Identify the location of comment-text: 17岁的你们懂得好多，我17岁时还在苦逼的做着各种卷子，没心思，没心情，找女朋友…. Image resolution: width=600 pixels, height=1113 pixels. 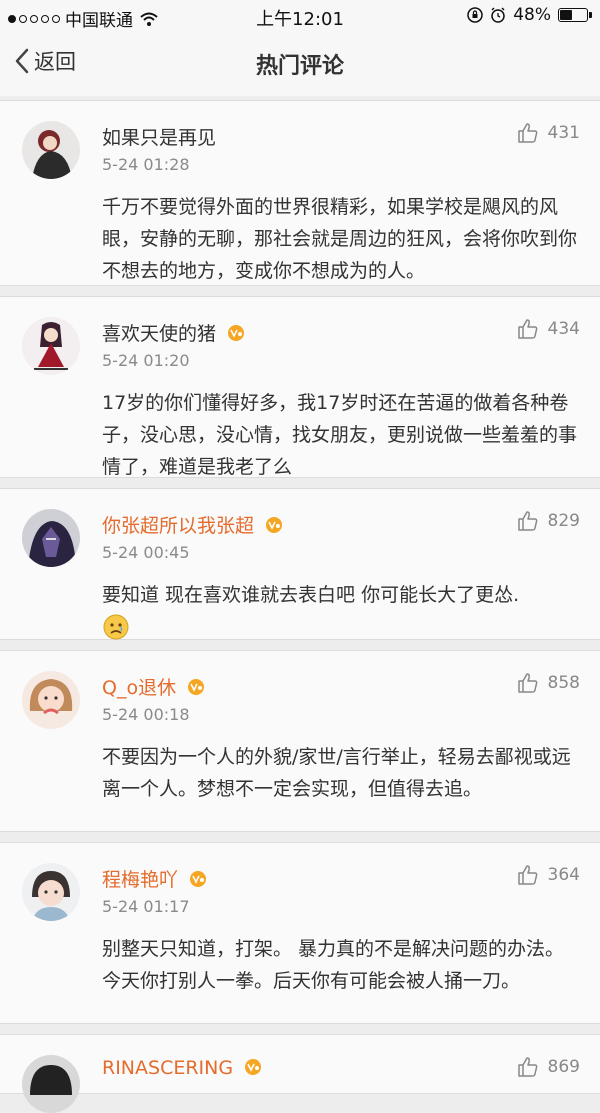
(340, 435).